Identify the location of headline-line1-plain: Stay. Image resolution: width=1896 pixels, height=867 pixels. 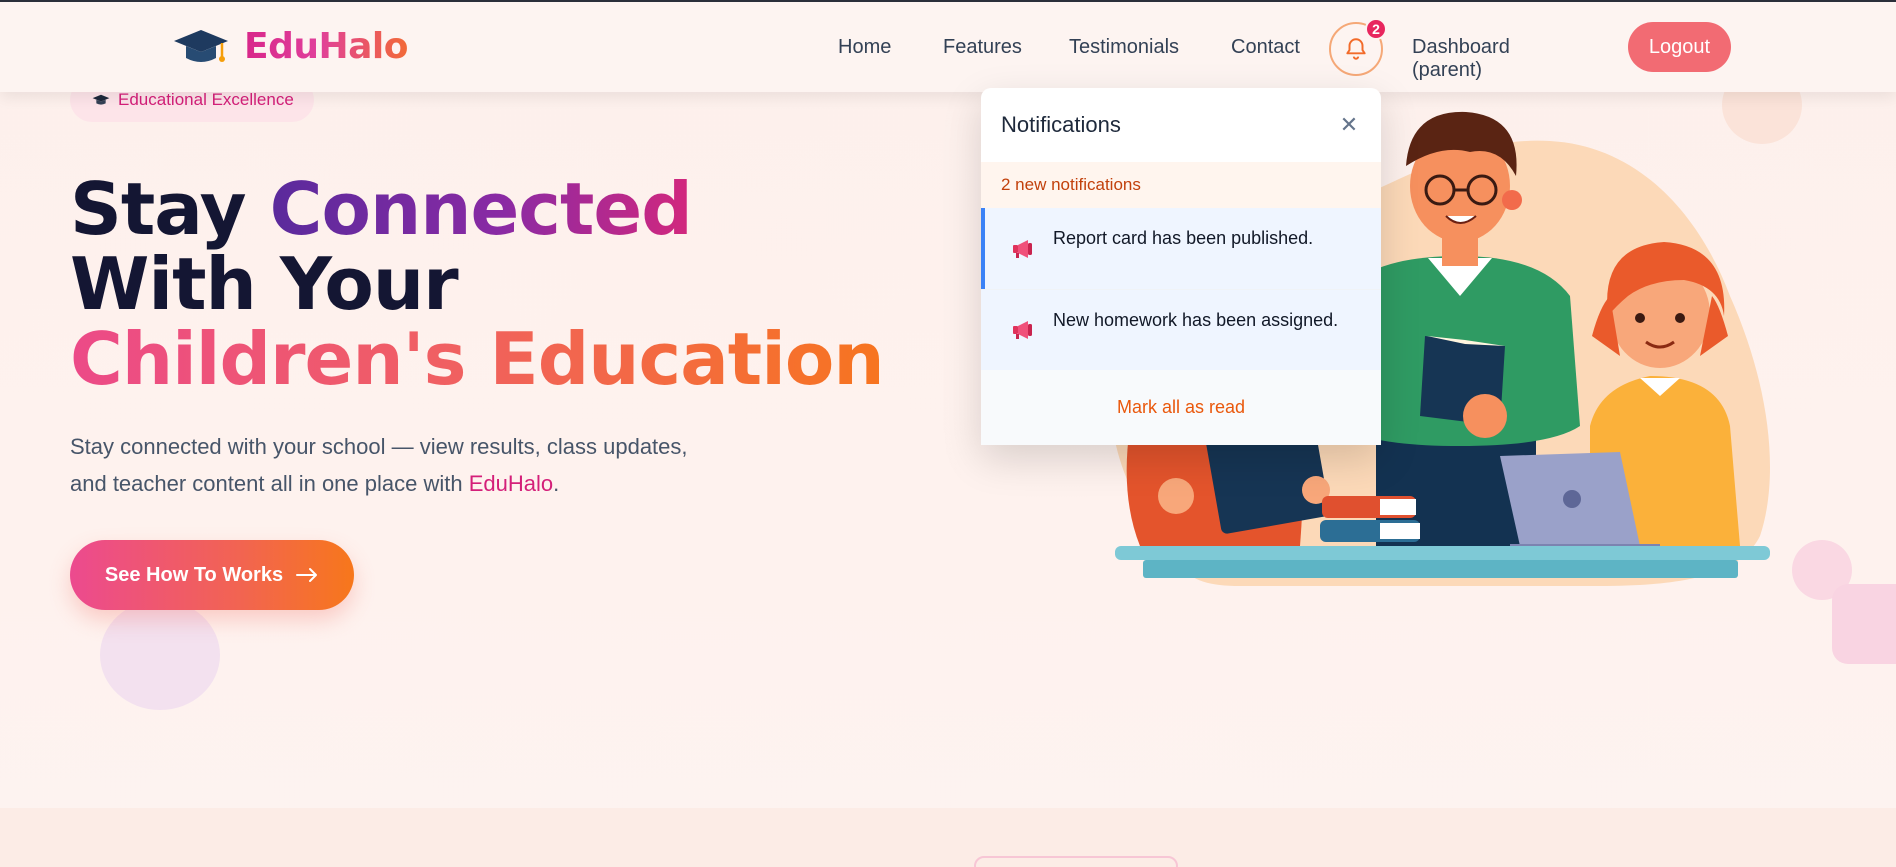
(158, 209).